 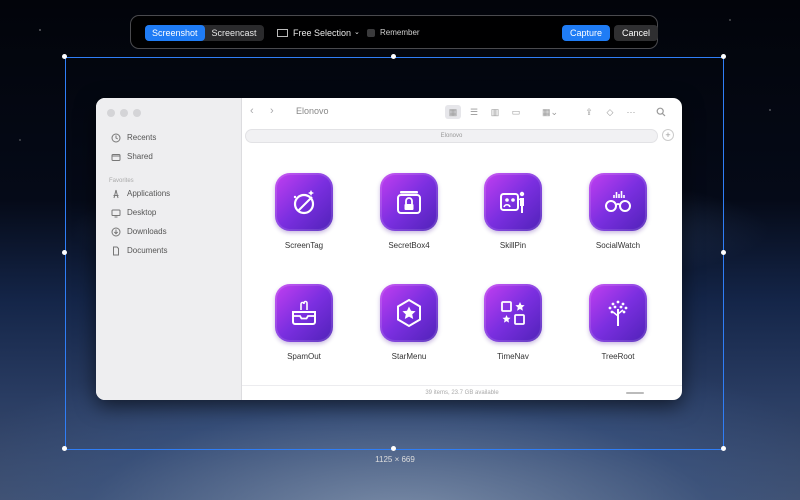 What do you see at coordinates (64, 252) in the screenshot?
I see `resize-handle-left` at bounding box center [64, 252].